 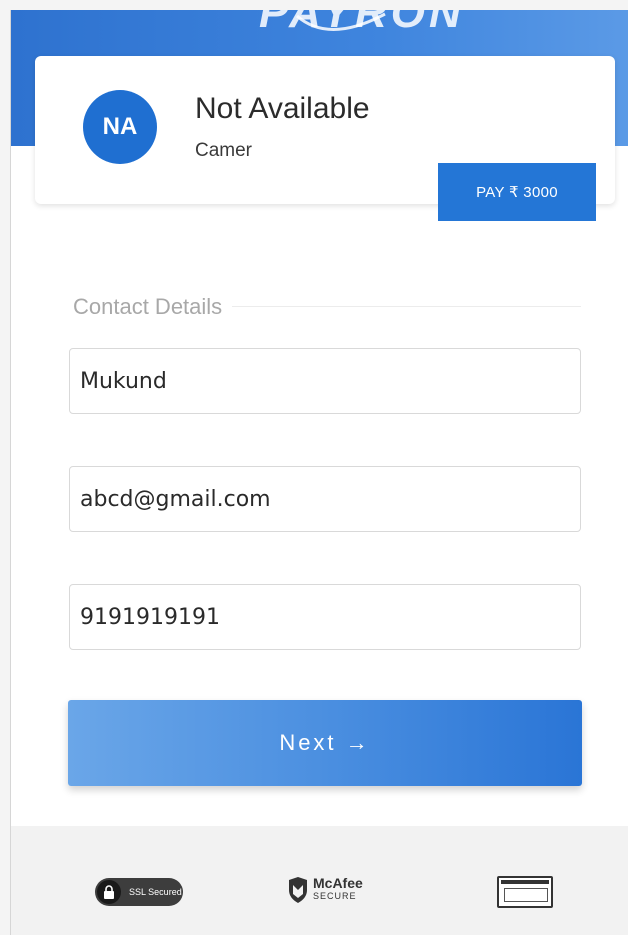 What do you see at coordinates (325, 381) in the screenshot?
I see `name-field: Mukund` at bounding box center [325, 381].